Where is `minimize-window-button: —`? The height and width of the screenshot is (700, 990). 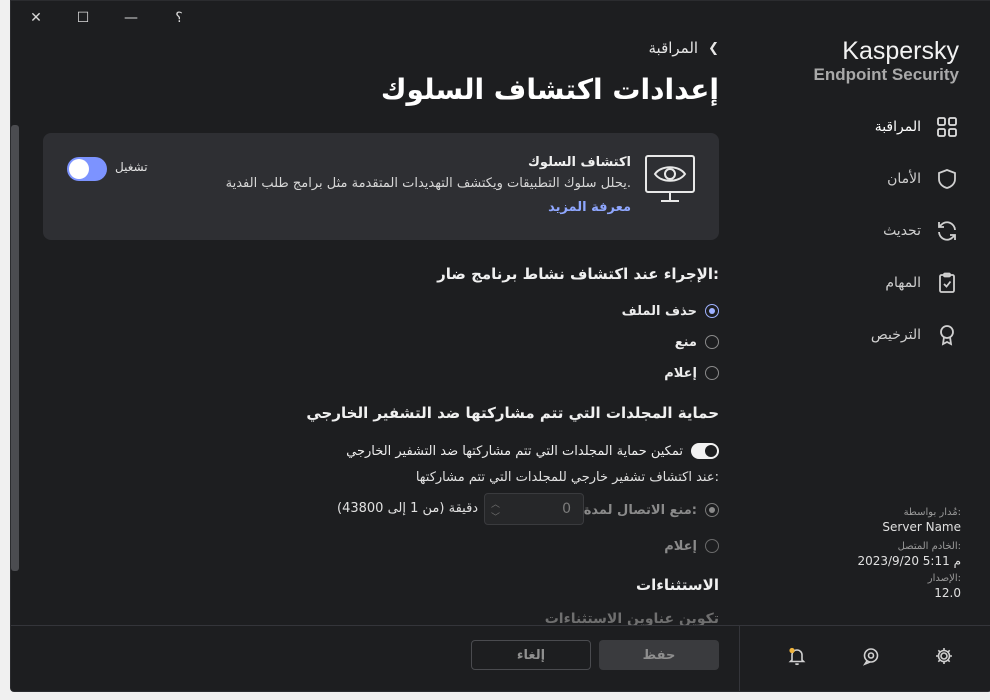 minimize-window-button: — is located at coordinates (131, 18).